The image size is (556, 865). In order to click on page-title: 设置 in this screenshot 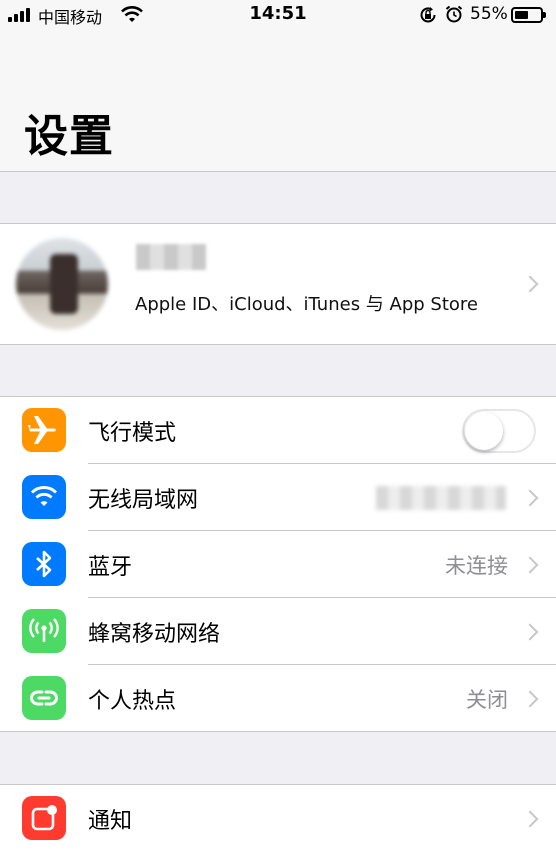, I will do `click(69, 136)`.